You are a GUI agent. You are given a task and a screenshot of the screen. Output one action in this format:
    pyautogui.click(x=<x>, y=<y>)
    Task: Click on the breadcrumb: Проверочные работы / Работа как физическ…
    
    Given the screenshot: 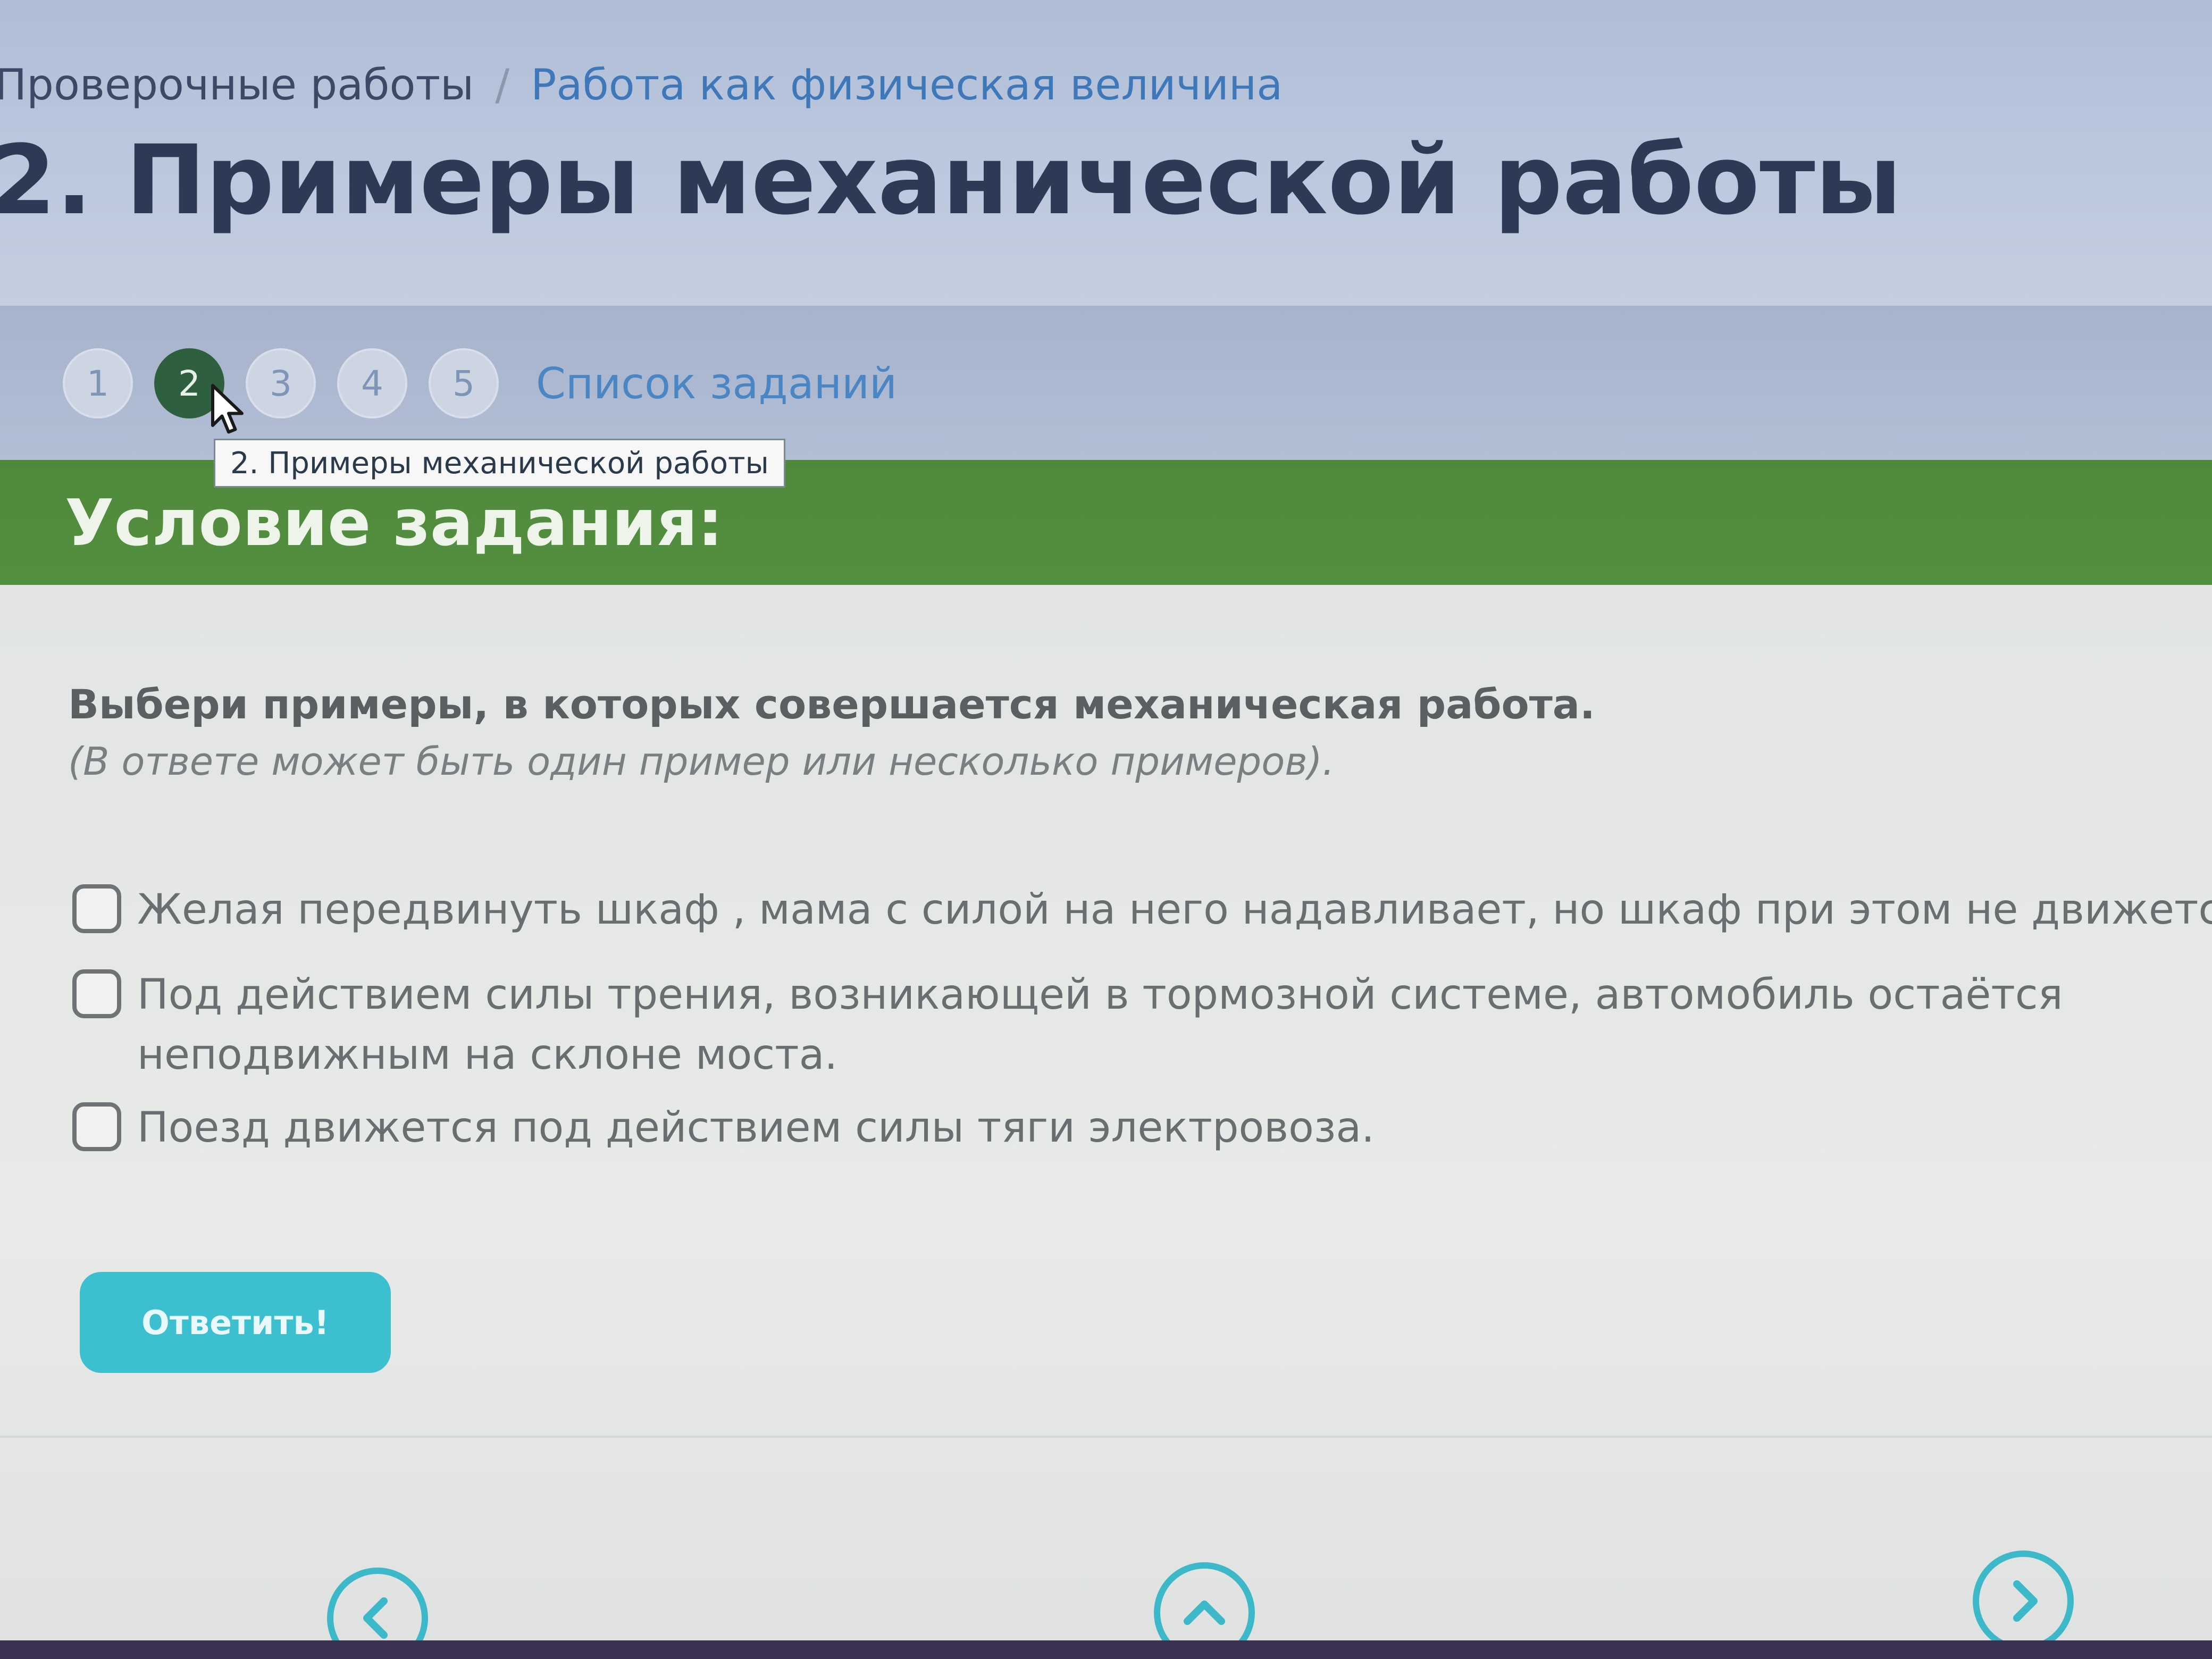 What is the action you would take?
    pyautogui.click(x=641, y=85)
    